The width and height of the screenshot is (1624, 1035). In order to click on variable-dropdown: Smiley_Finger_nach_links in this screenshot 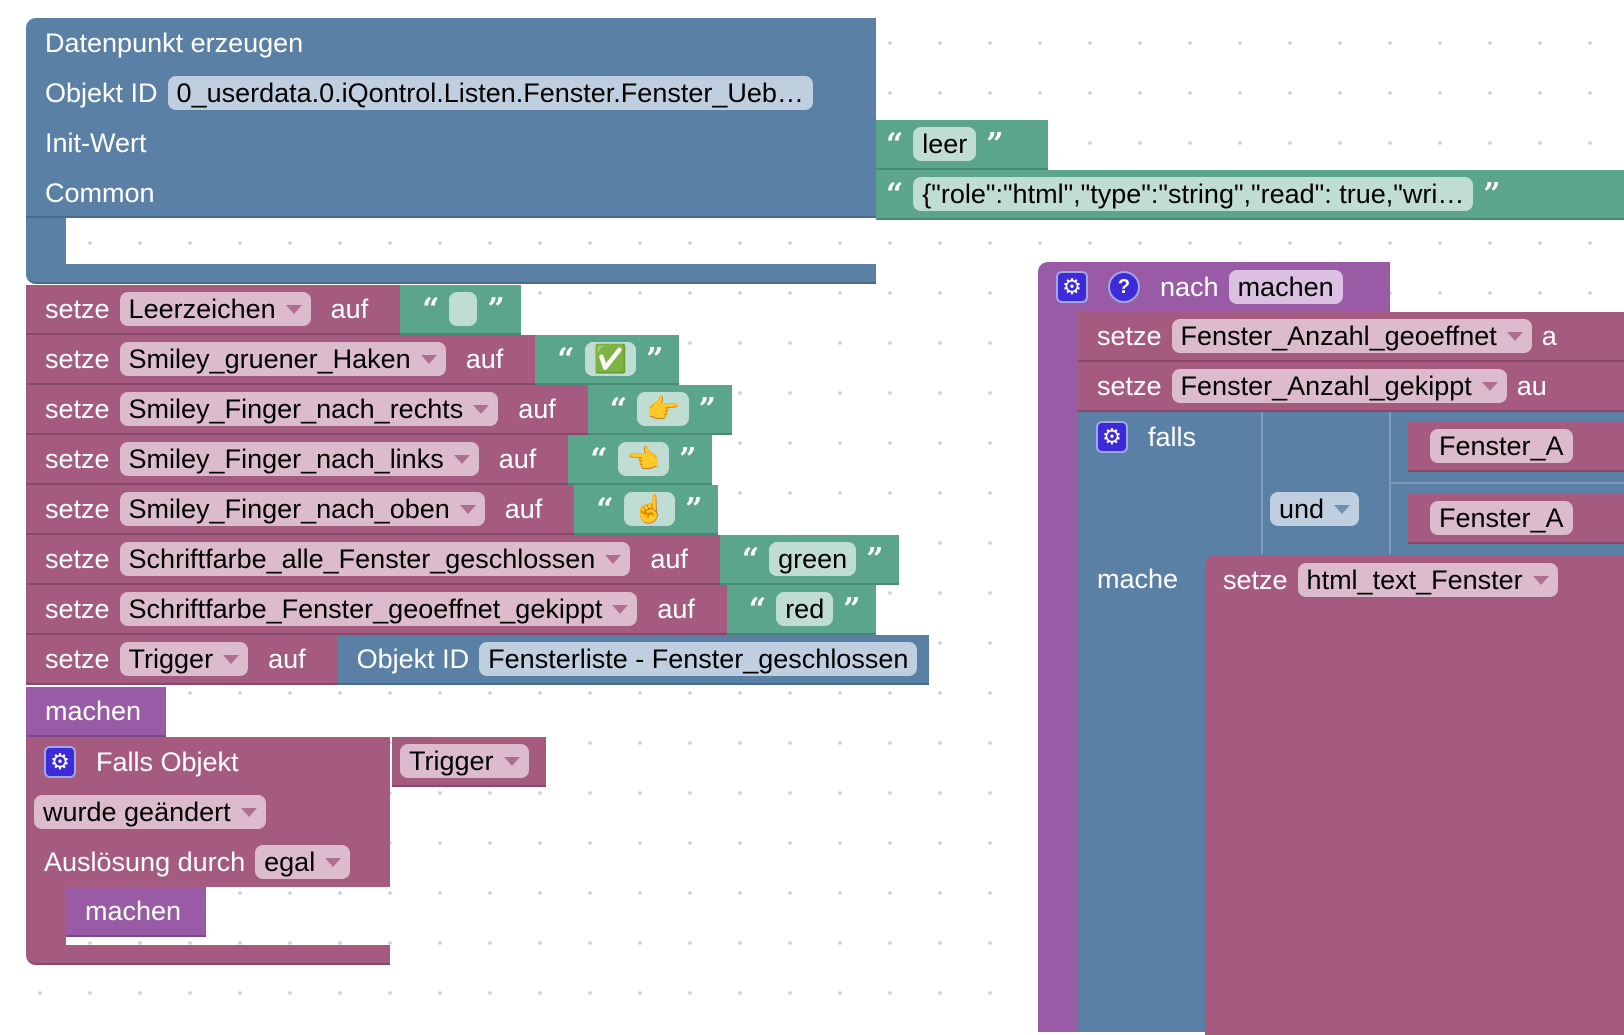, I will do `click(299, 459)`.